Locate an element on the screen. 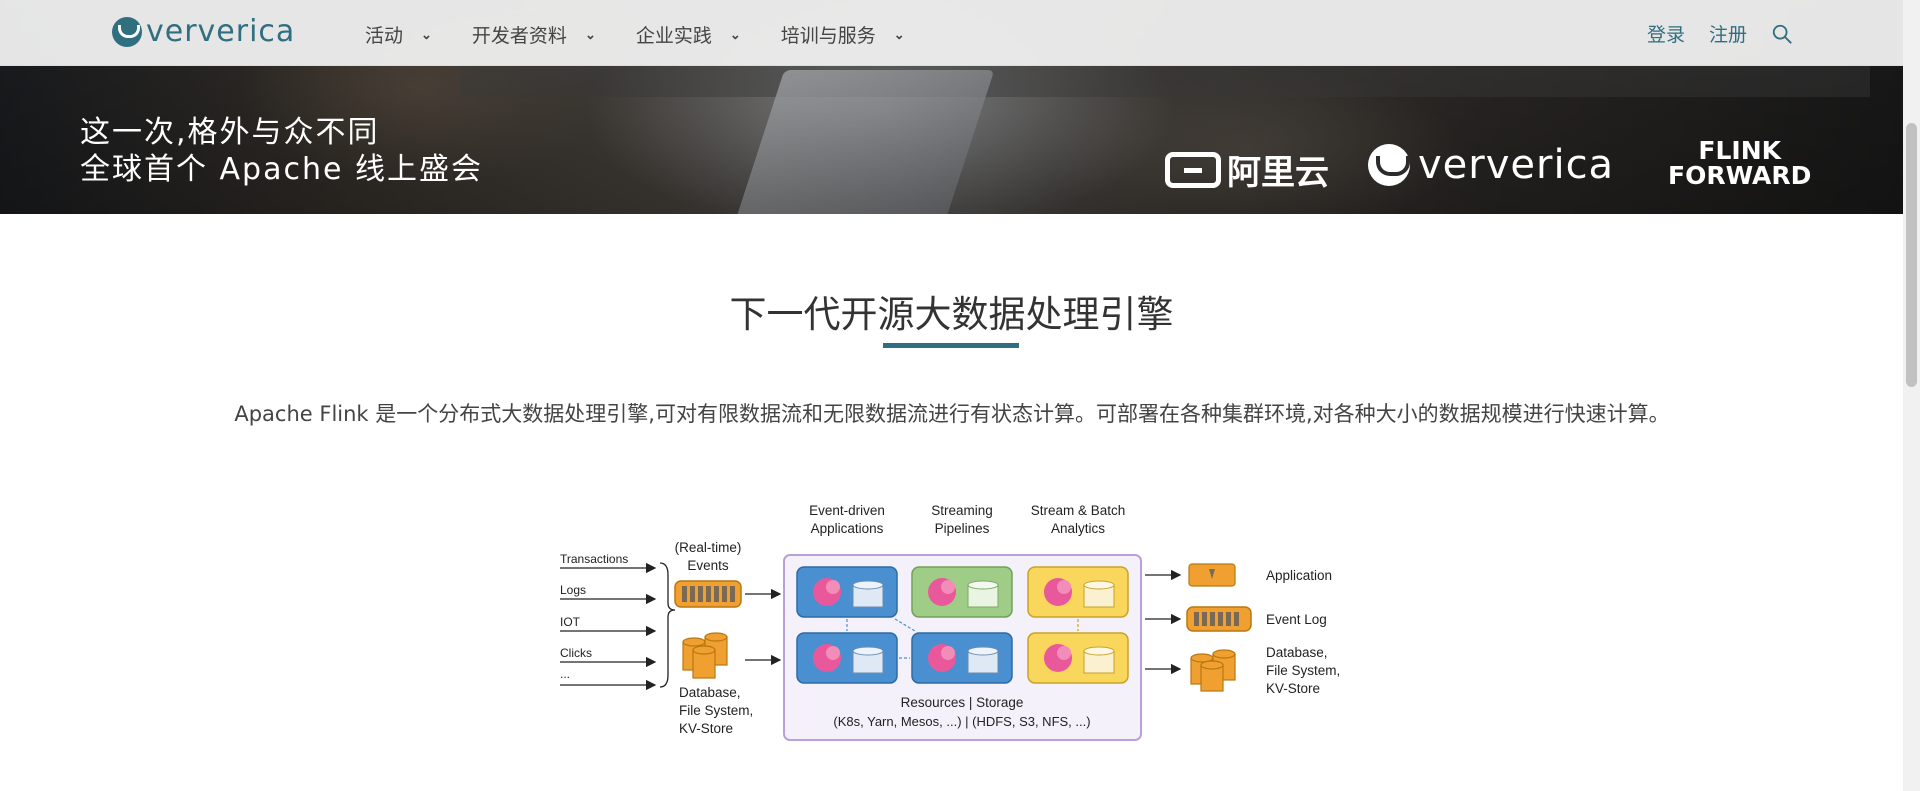  section-title: 下一代开源大数据处理引擎 is located at coordinates (951, 314).